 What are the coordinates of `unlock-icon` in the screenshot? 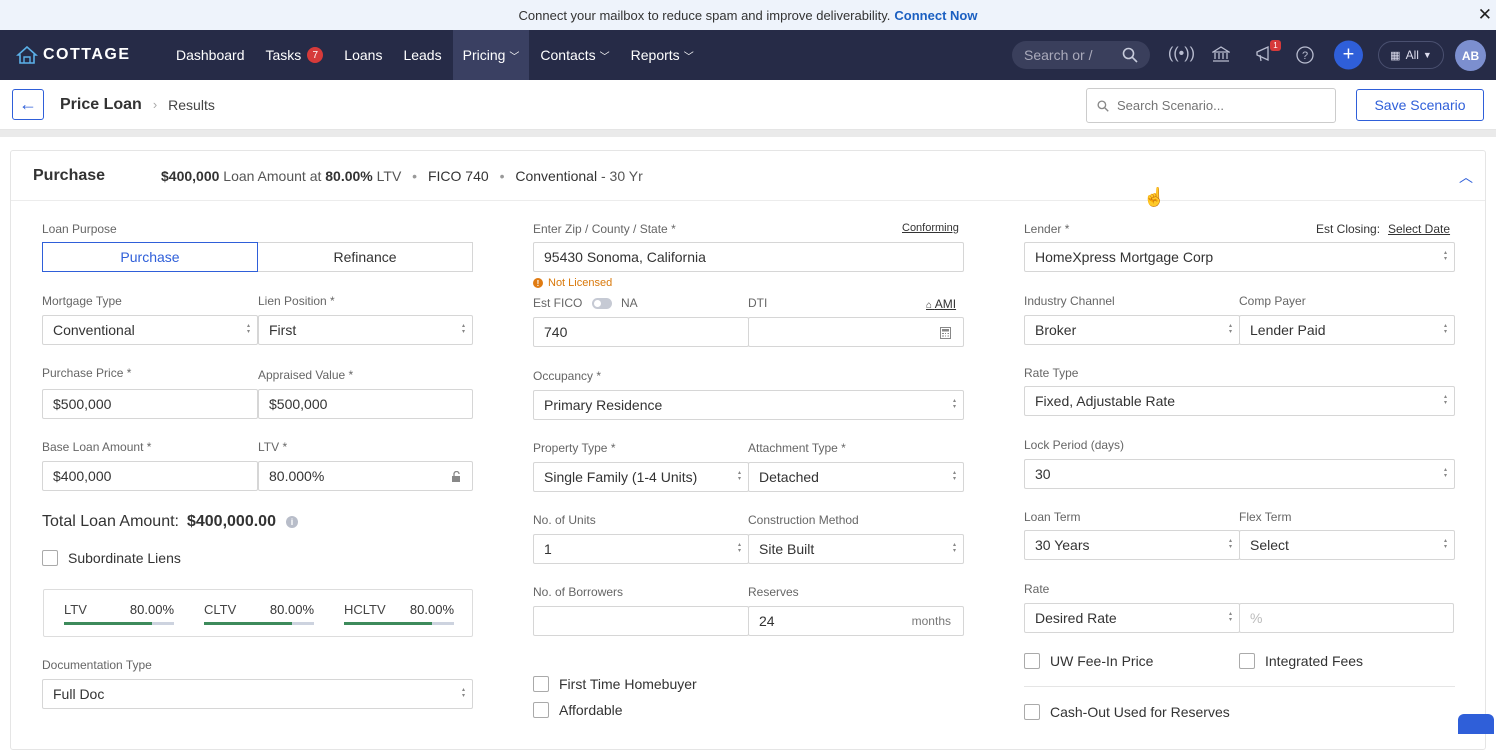 It's located at (456, 477).